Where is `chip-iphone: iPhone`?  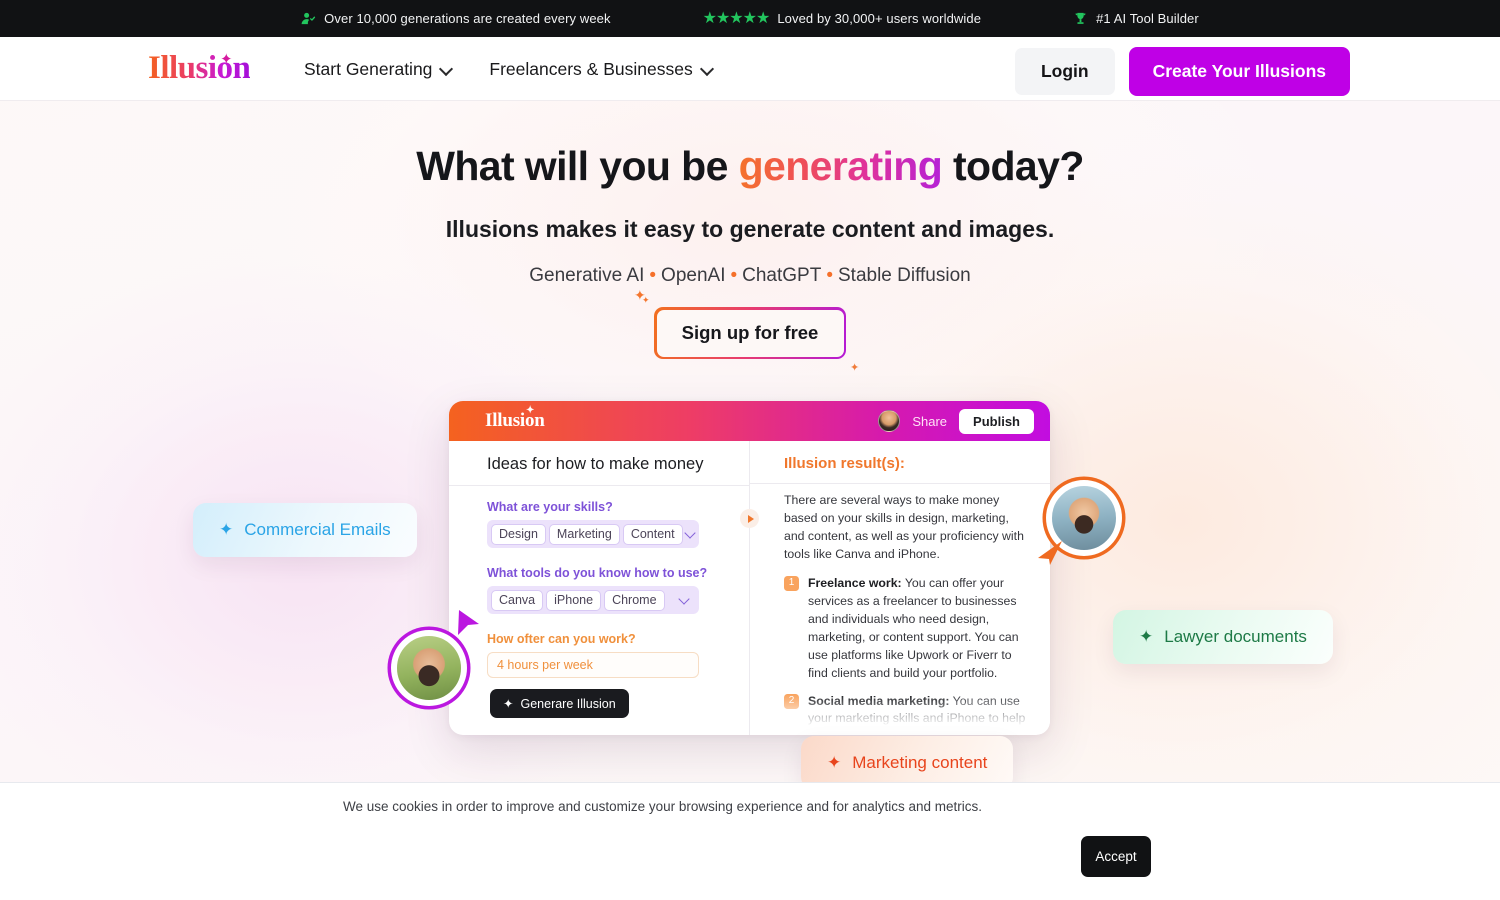
chip-iphone: iPhone is located at coordinates (574, 600).